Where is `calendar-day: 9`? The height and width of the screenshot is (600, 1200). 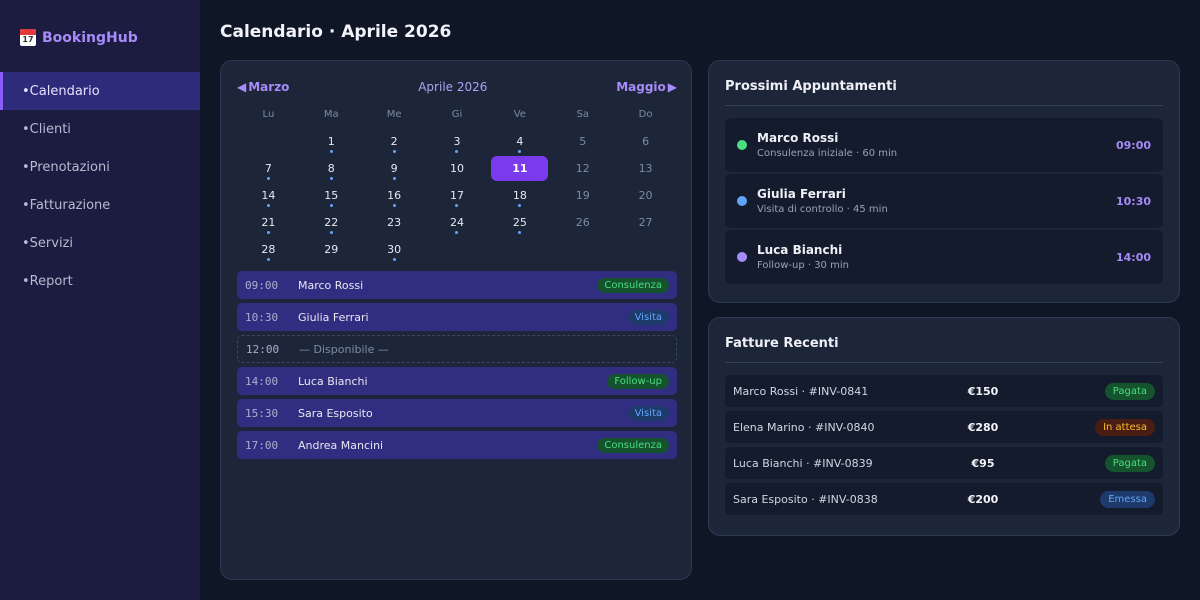
calendar-day: 9 is located at coordinates (394, 168).